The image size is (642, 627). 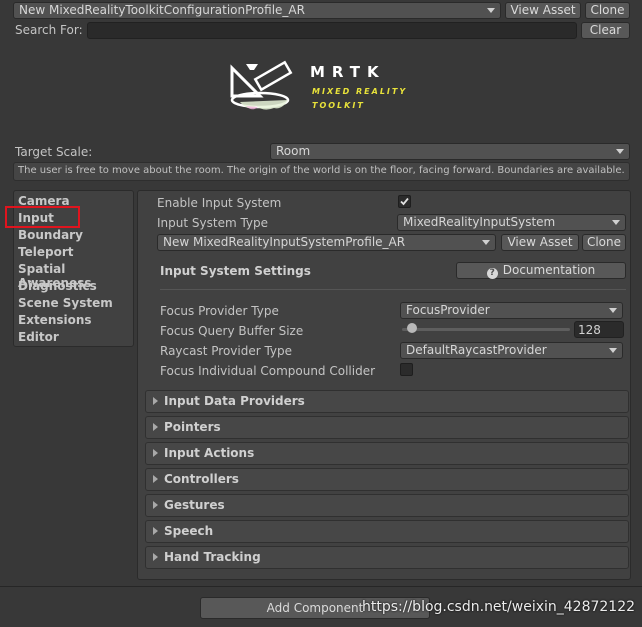 What do you see at coordinates (479, 222) in the screenshot?
I see `input-system-type-value: MixedRealityInputSystem` at bounding box center [479, 222].